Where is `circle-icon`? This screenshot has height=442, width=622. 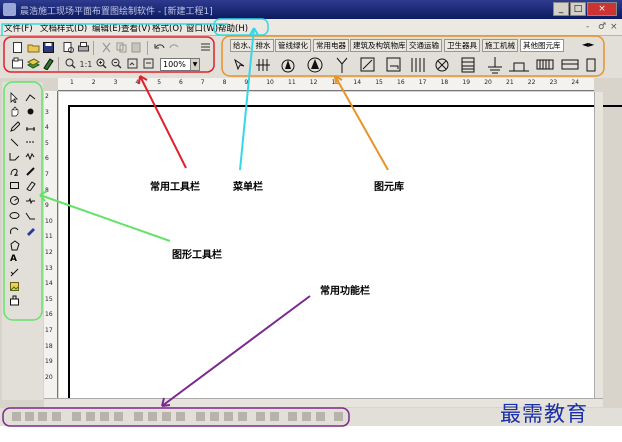 circle-icon is located at coordinates (14, 200).